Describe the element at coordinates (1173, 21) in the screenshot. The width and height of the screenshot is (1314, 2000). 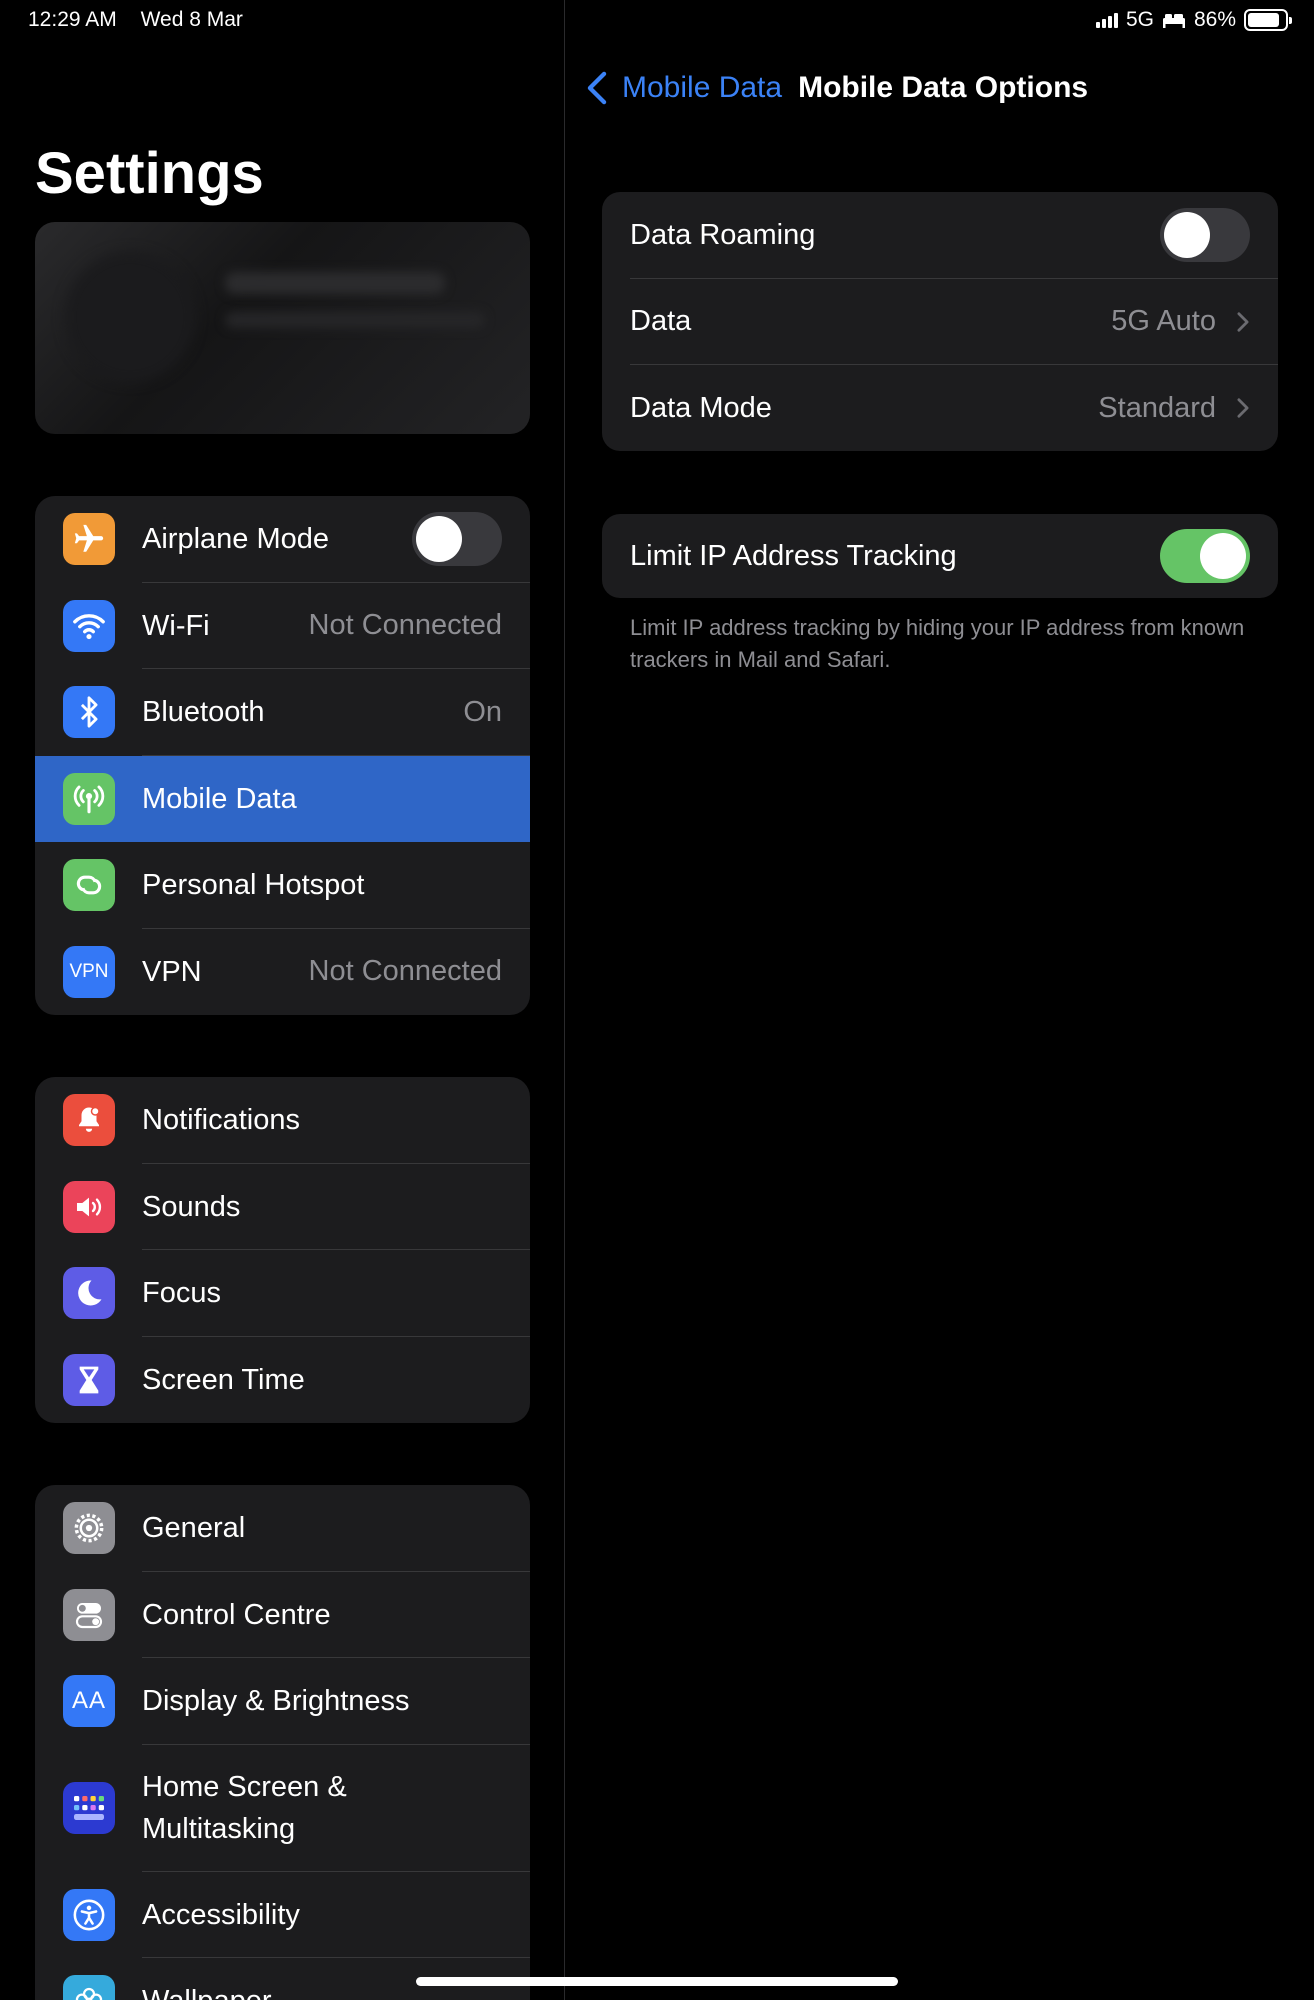
I see `sleep-bed-icon` at that location.